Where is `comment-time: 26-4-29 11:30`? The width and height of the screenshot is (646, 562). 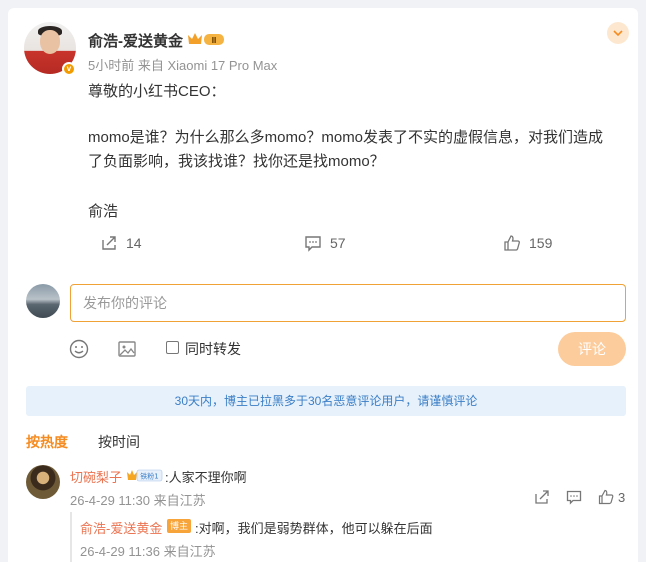
comment-time: 26-4-29 11:30 is located at coordinates (110, 500).